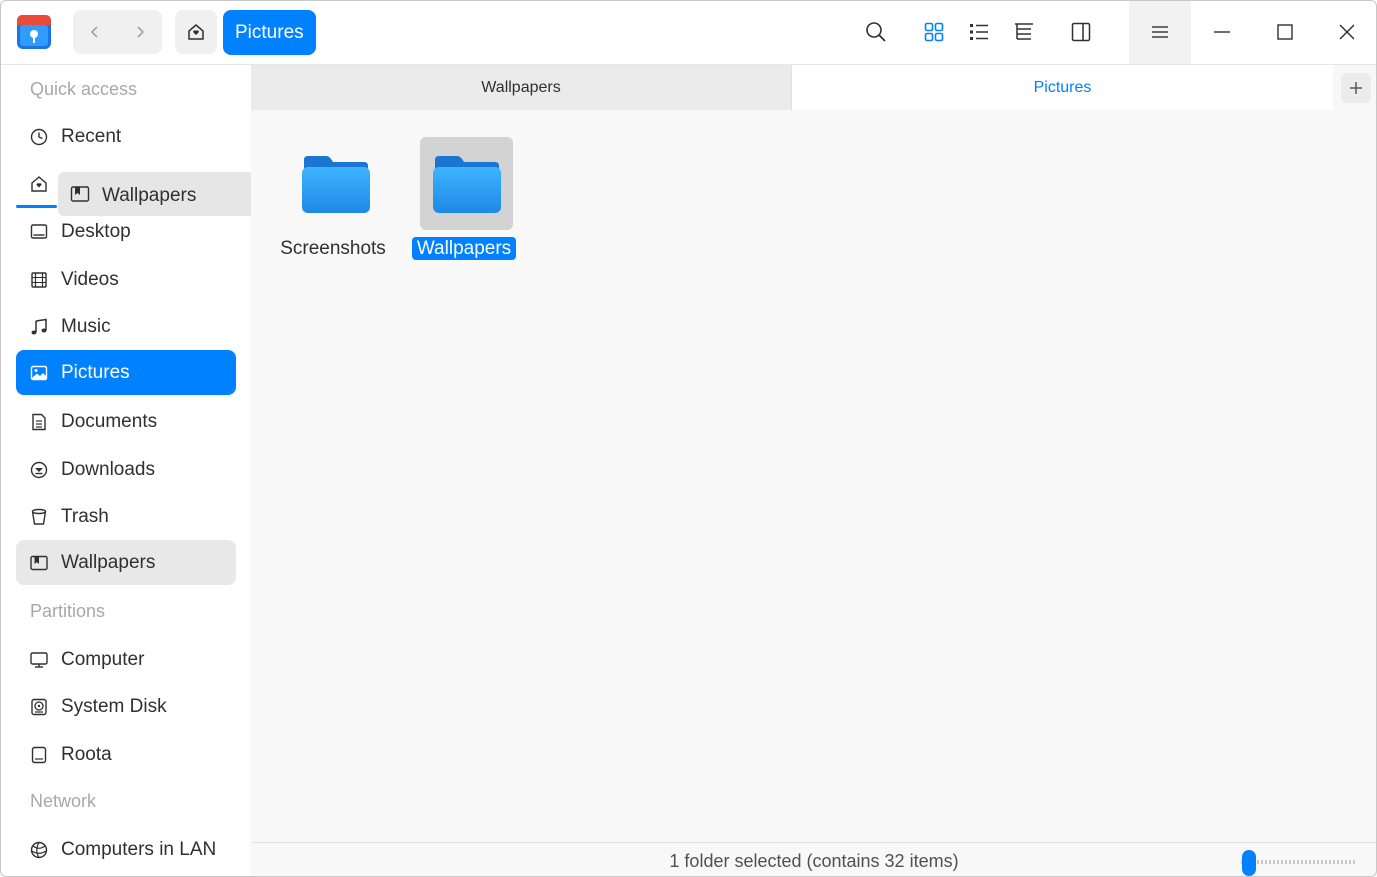  I want to click on status-text: 1 folder selected (contains 32 items), so click(814, 861).